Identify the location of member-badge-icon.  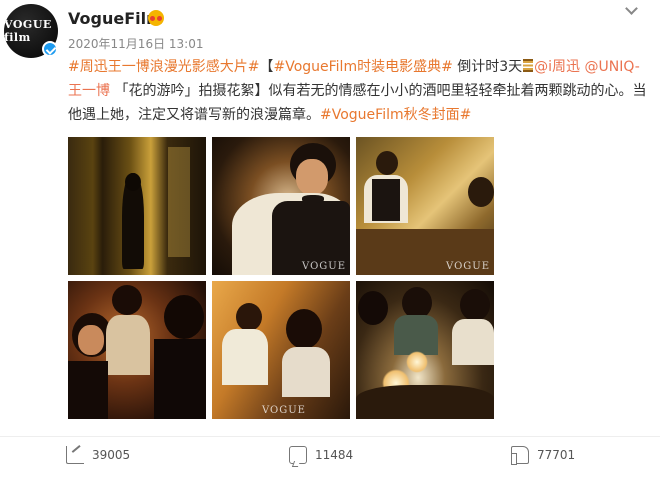
(156, 18).